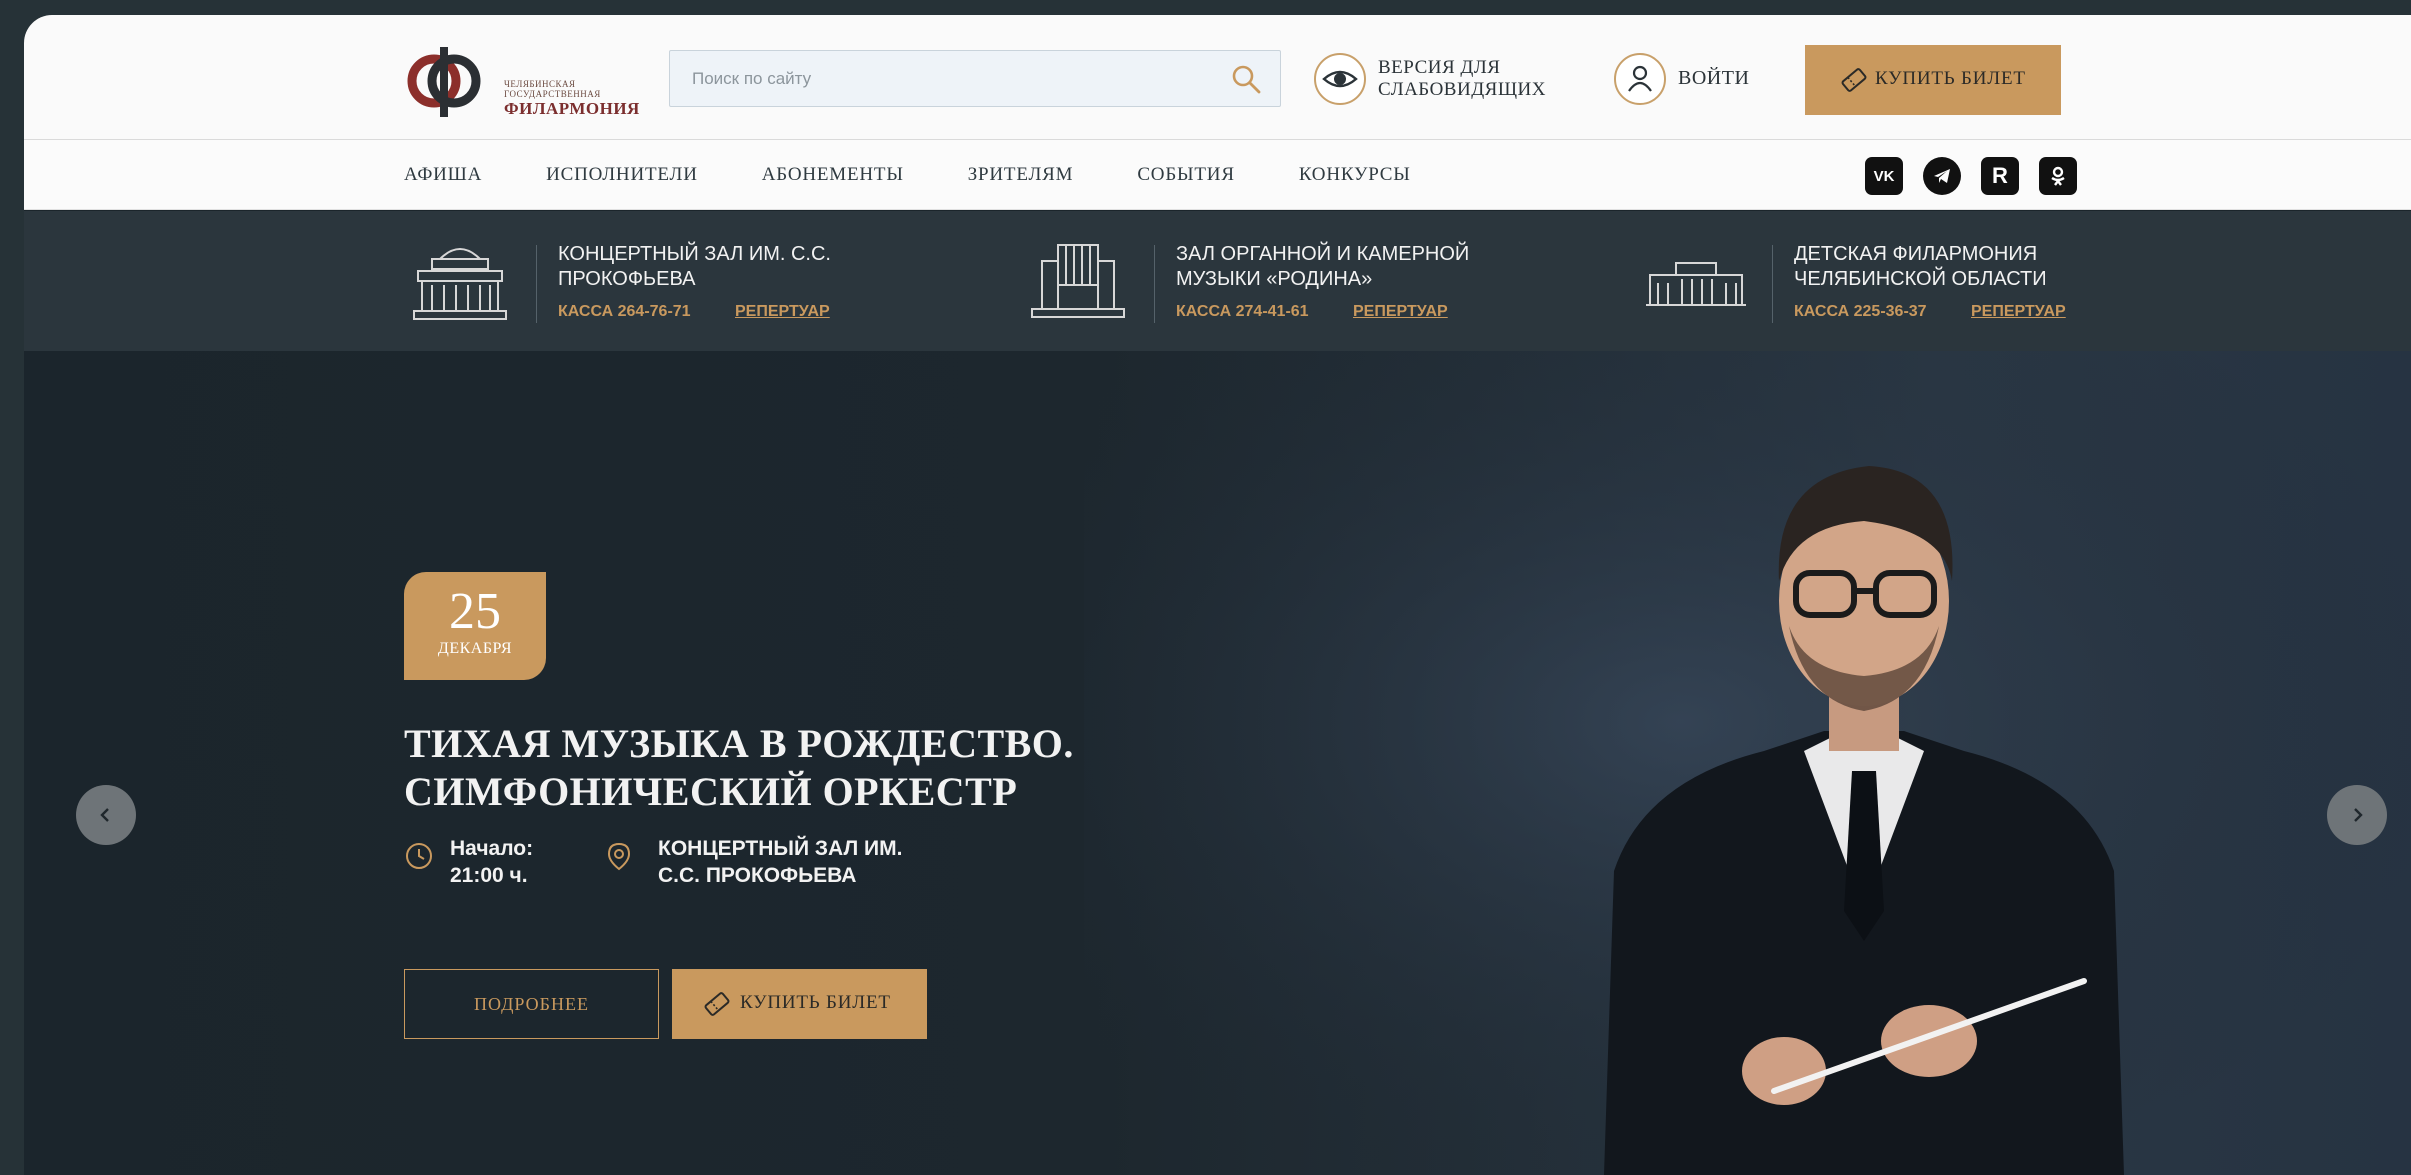  What do you see at coordinates (475, 648) in the screenshot?
I see `event-date-month: ДЕКАБРЯ` at bounding box center [475, 648].